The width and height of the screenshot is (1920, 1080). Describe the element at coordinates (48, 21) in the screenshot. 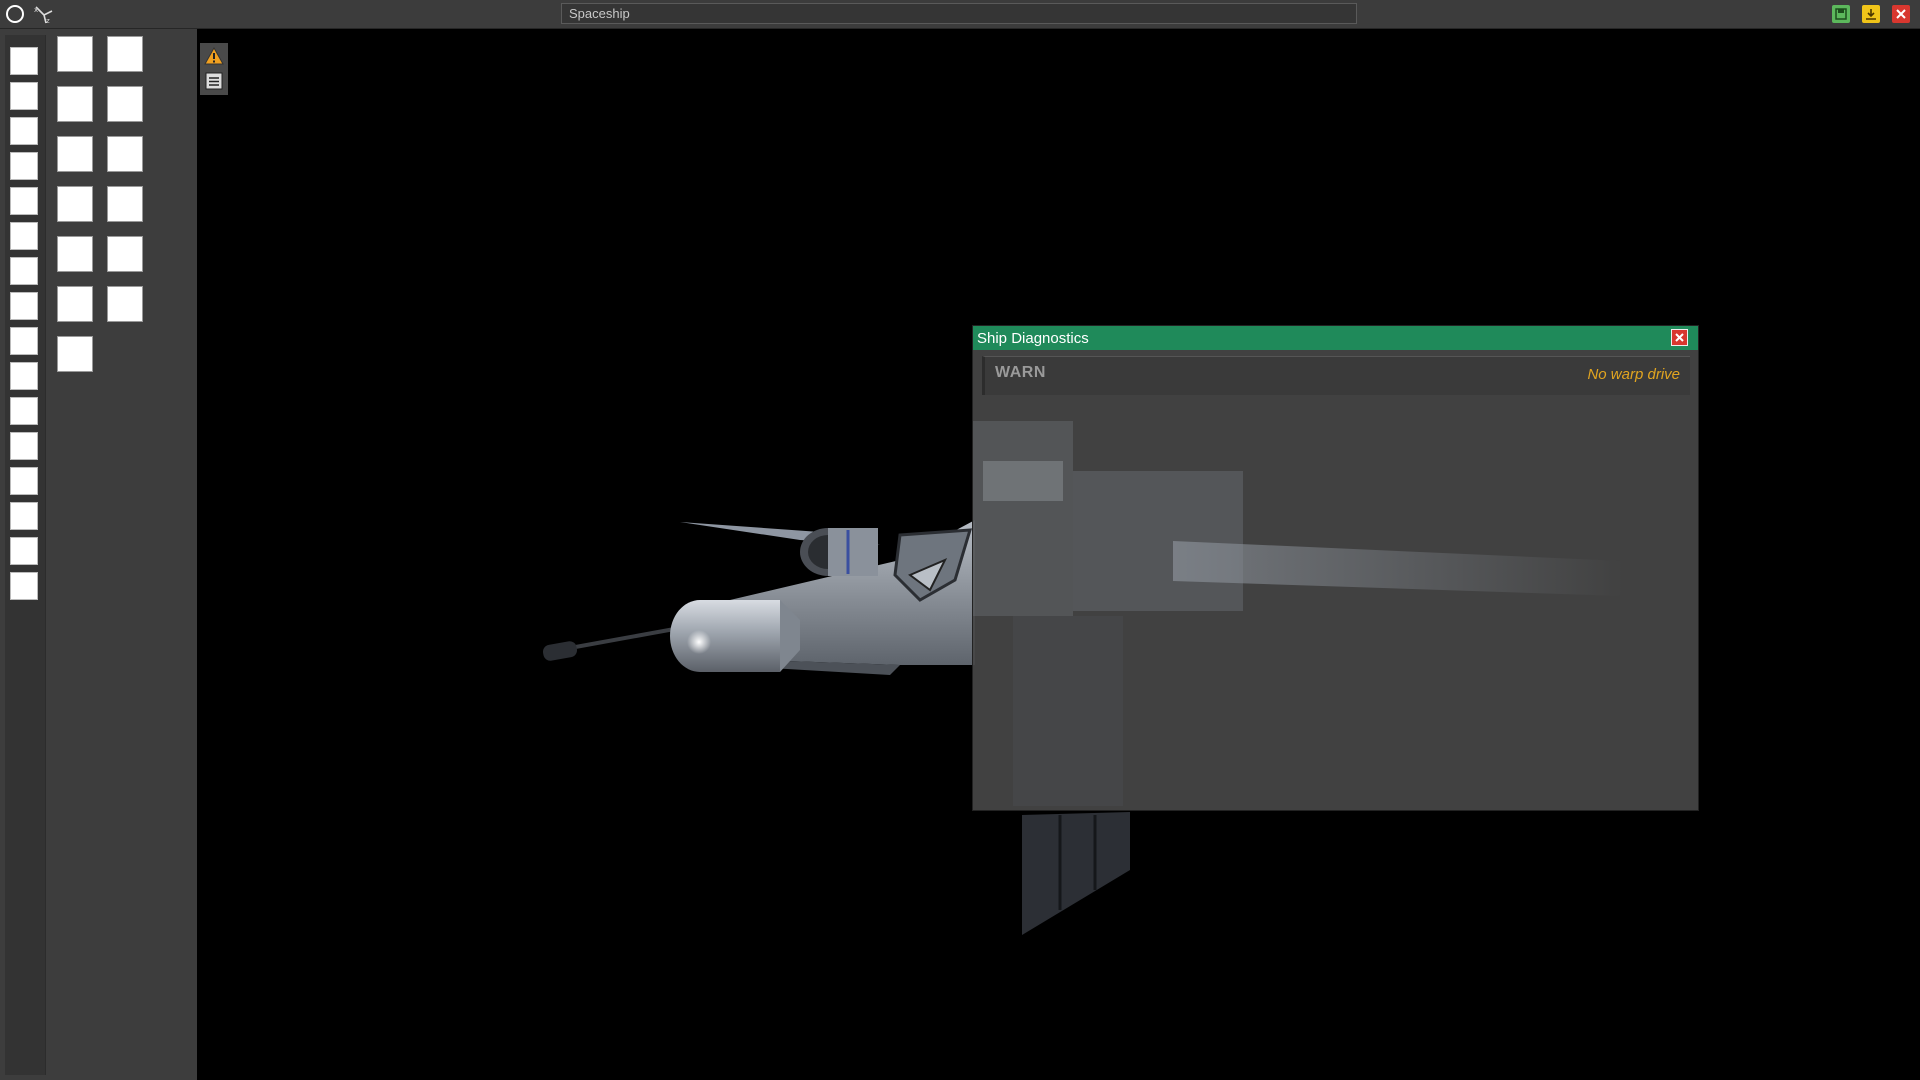

I see `svg-text: z` at that location.